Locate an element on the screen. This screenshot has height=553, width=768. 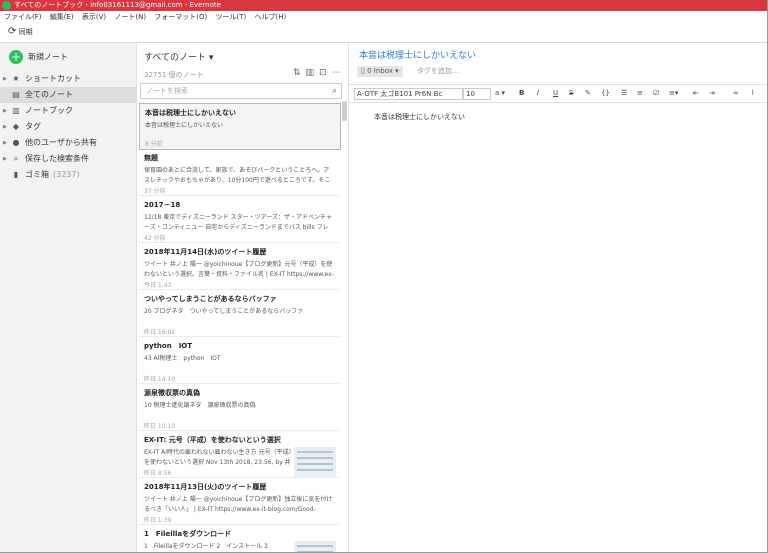
bold-icon: B is located at coordinates (521, 93).